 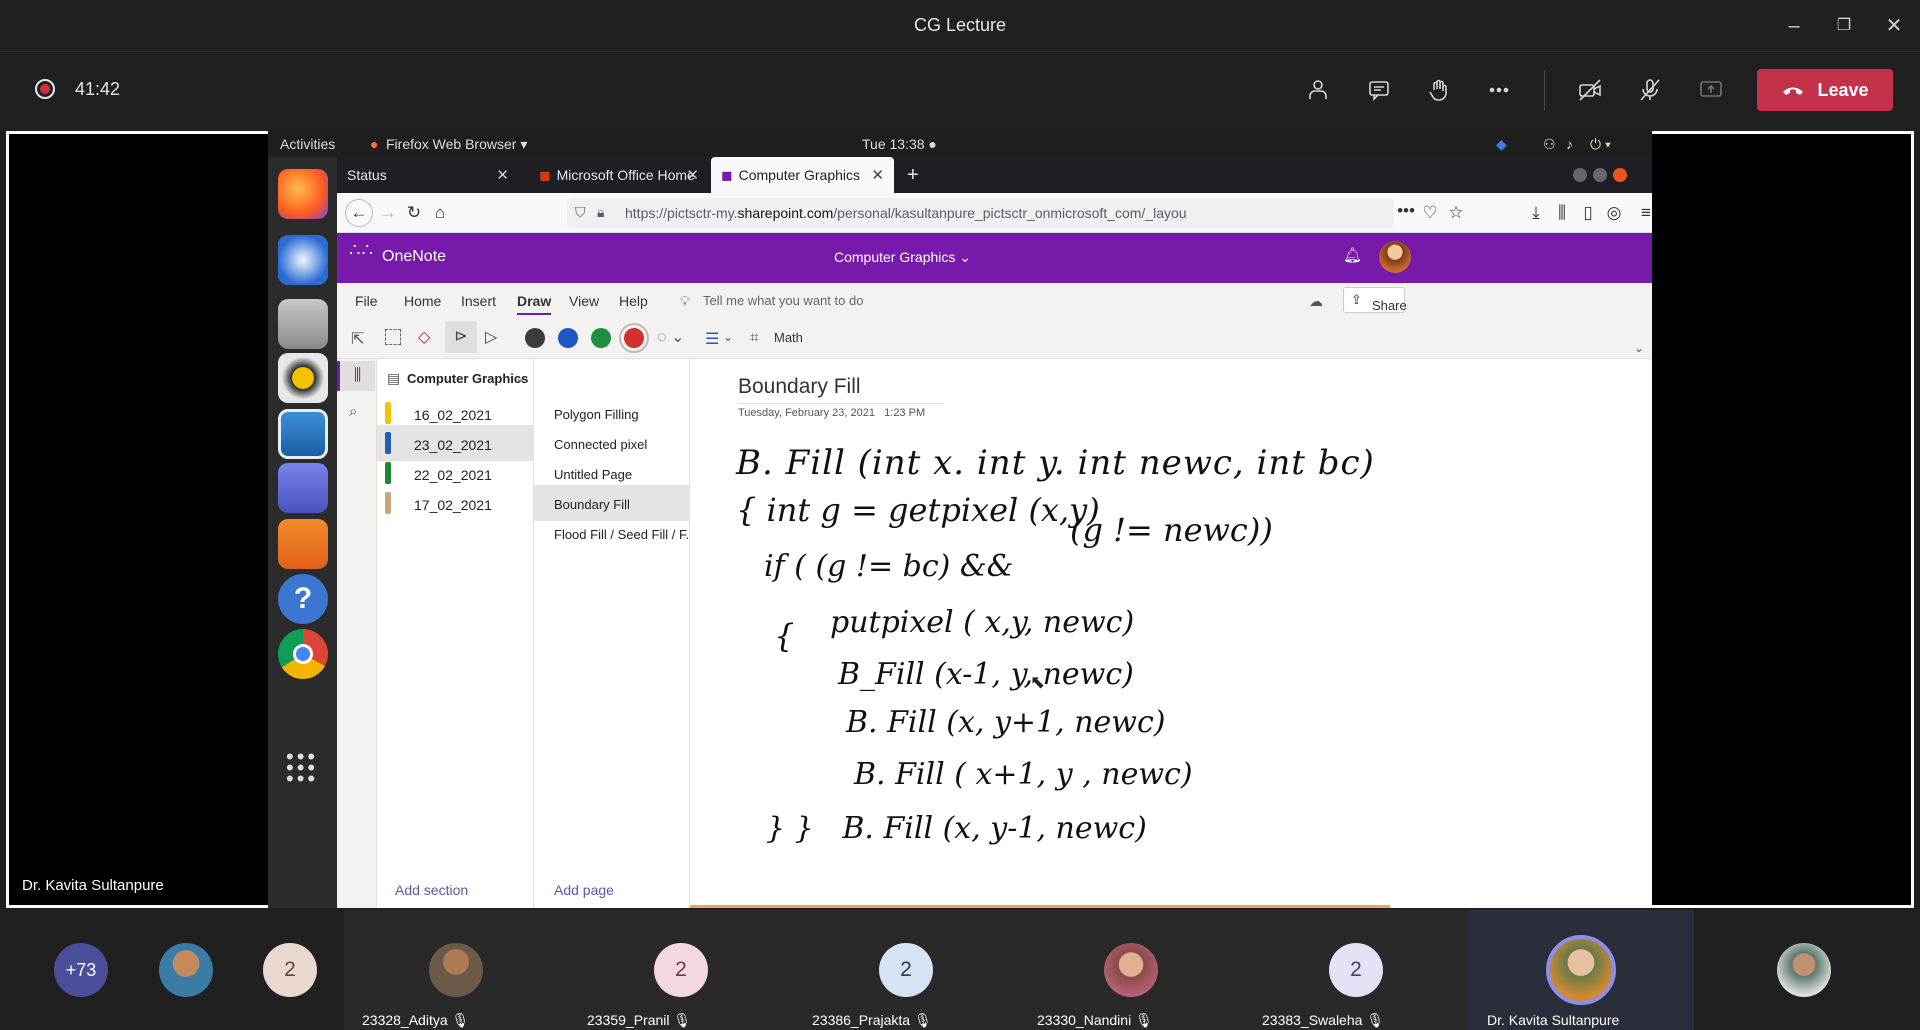 I want to click on raise-hand-icon, so click(x=1439, y=90).